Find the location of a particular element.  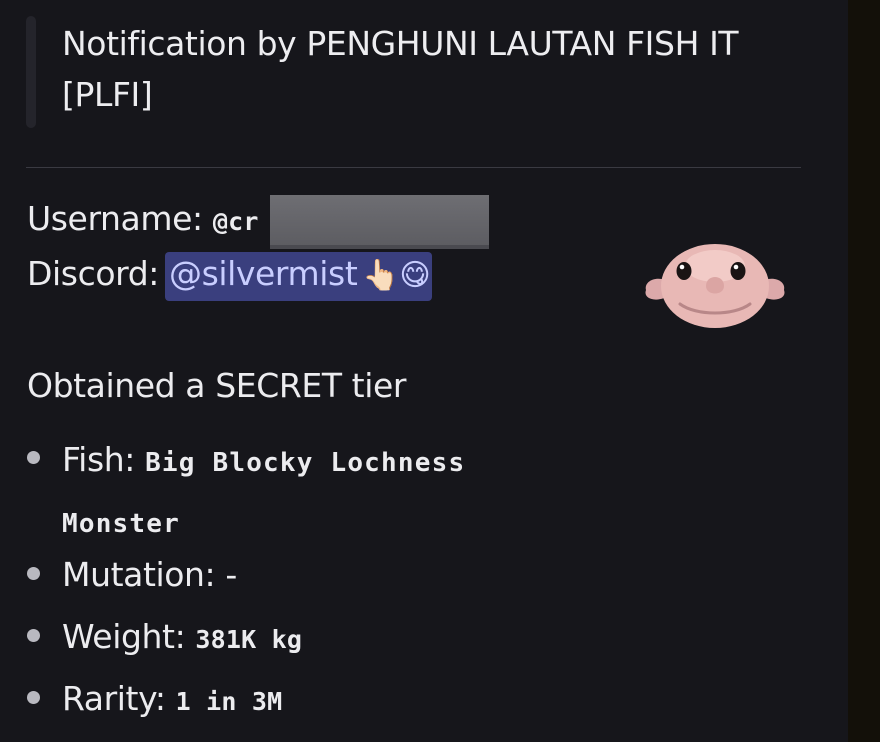

weight-value: 381K kg is located at coordinates (249, 639).